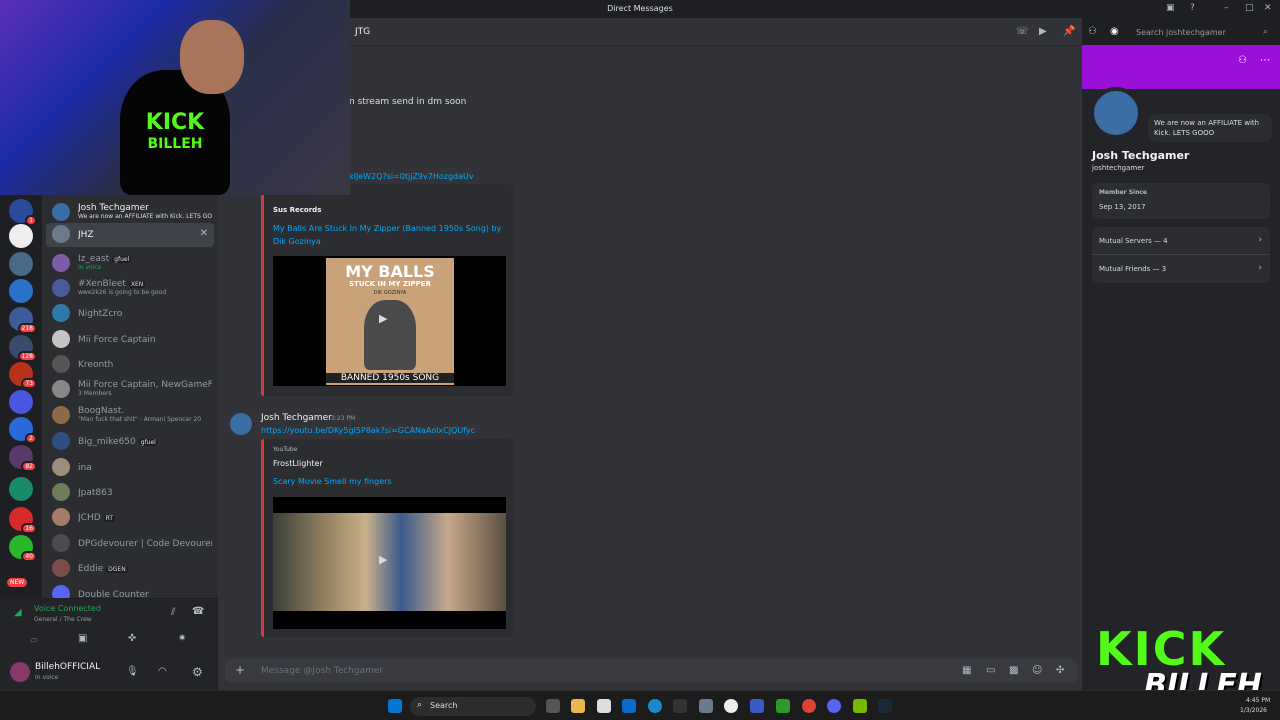  I want to click on dm-item: Iz_east gfuel In voice, so click(130, 264).